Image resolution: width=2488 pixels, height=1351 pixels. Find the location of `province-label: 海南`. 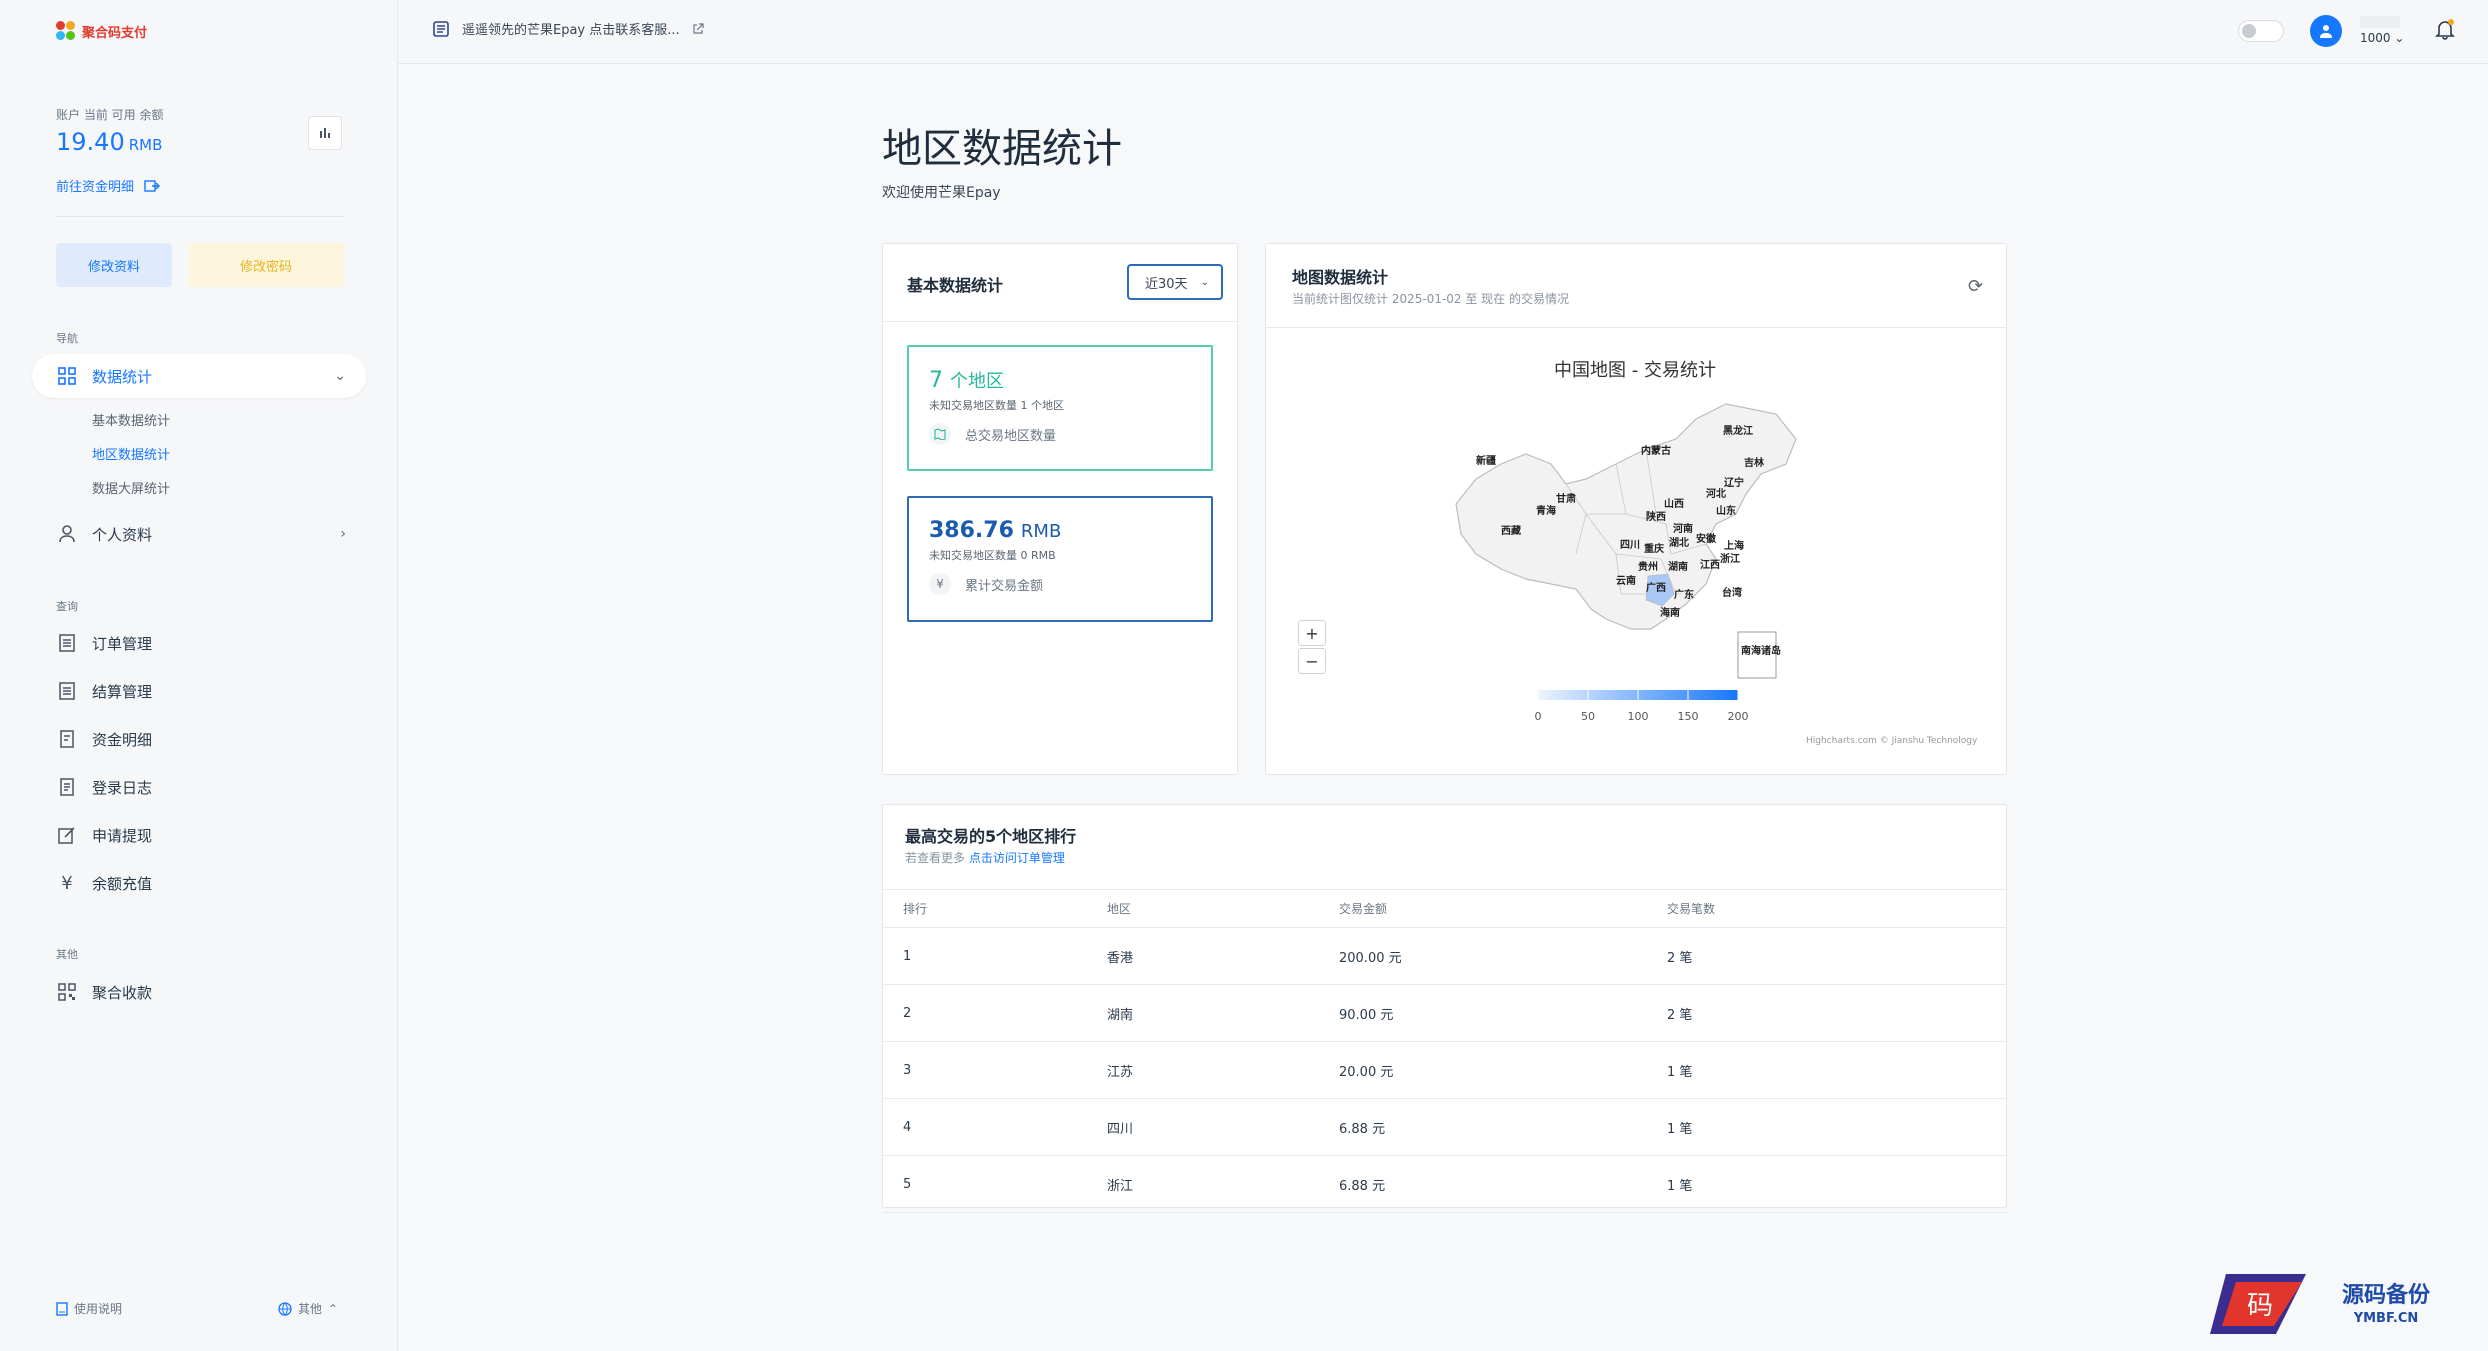

province-label: 海南 is located at coordinates (1670, 612).